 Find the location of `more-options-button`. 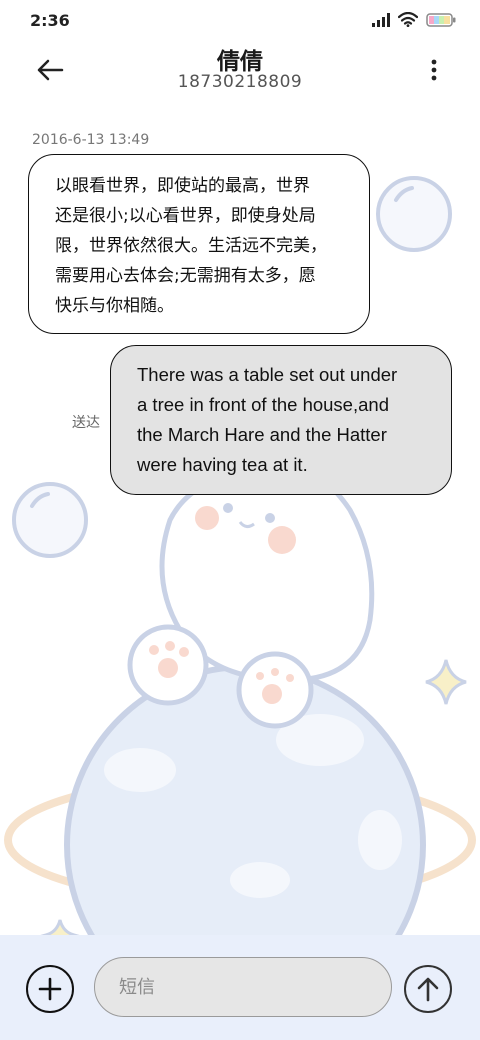

more-options-button is located at coordinates (434, 70).